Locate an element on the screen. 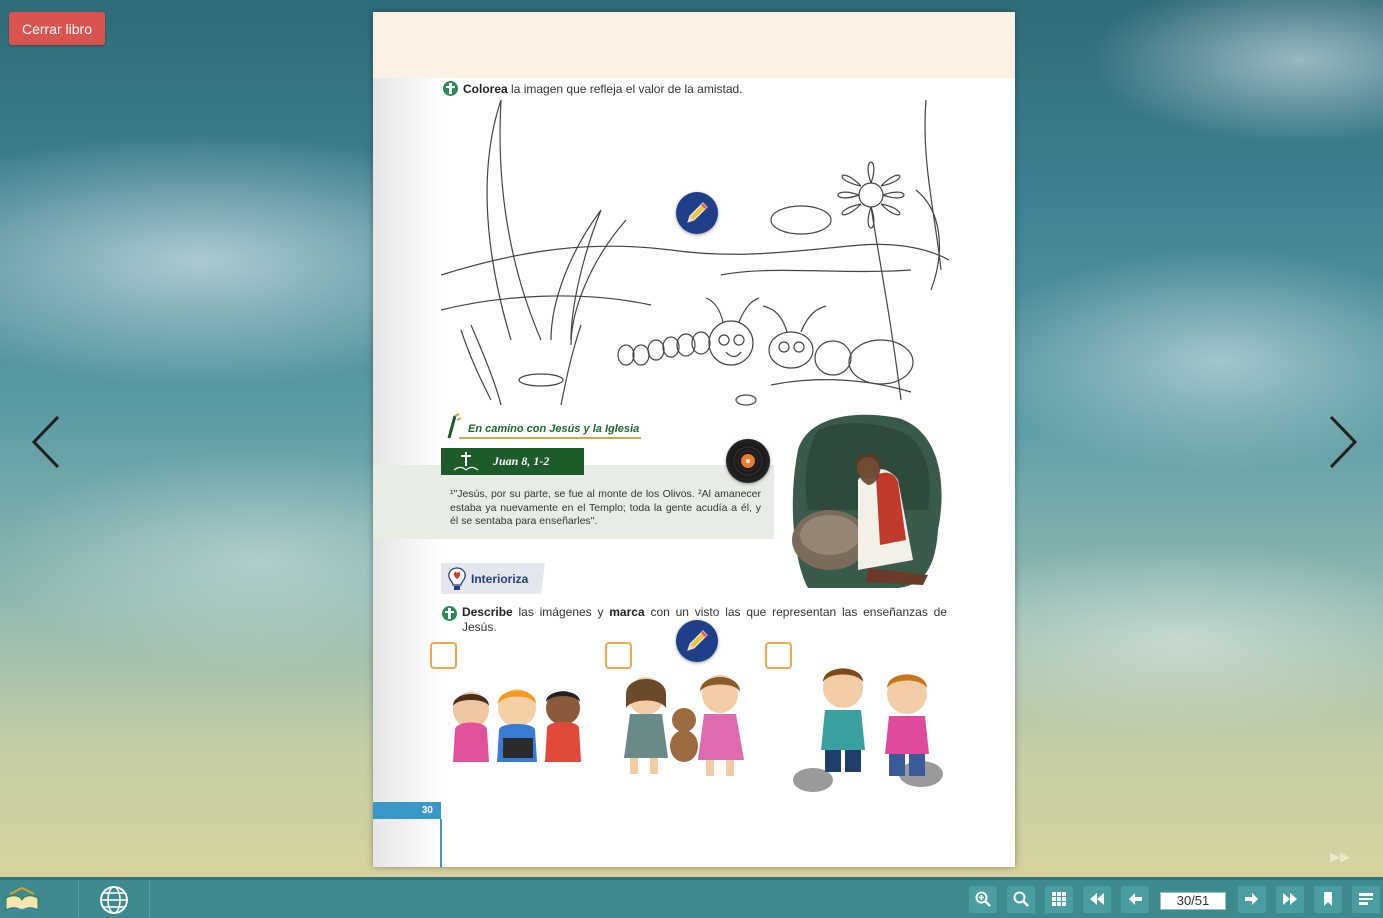  page-gutter-shadow is located at coordinates (408, 439).